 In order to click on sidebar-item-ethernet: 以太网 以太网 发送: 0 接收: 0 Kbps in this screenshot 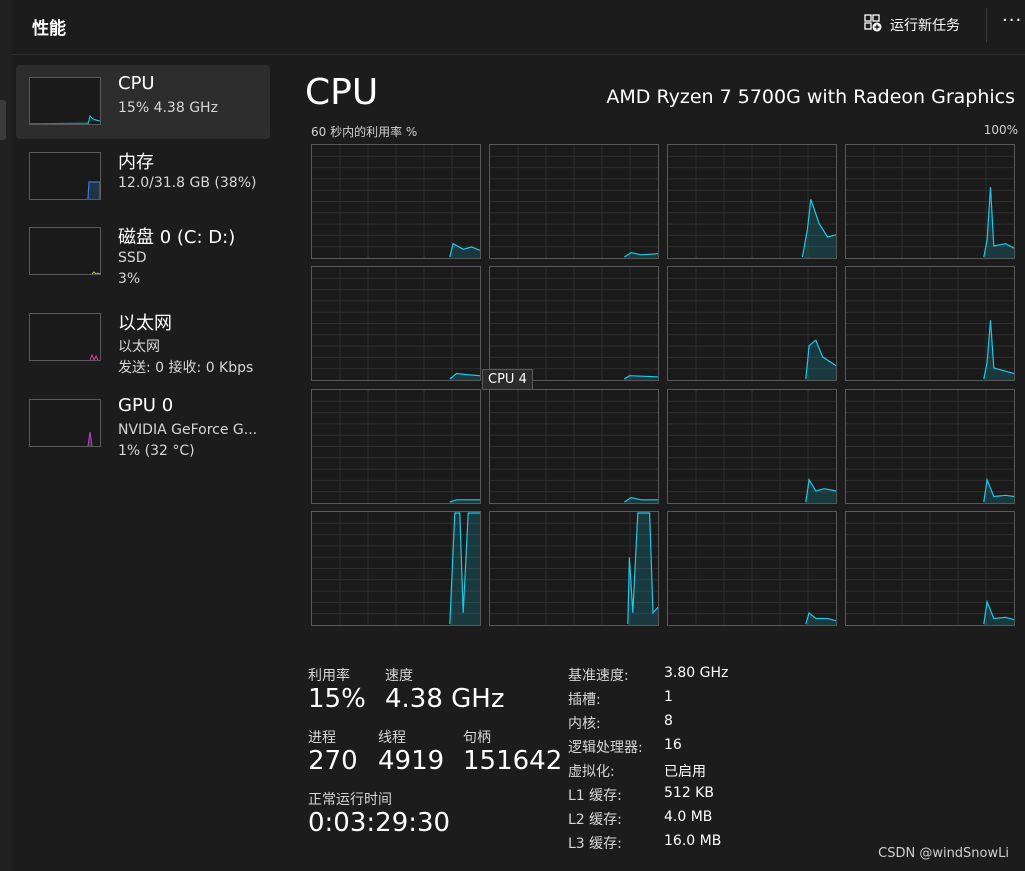, I will do `click(143, 338)`.